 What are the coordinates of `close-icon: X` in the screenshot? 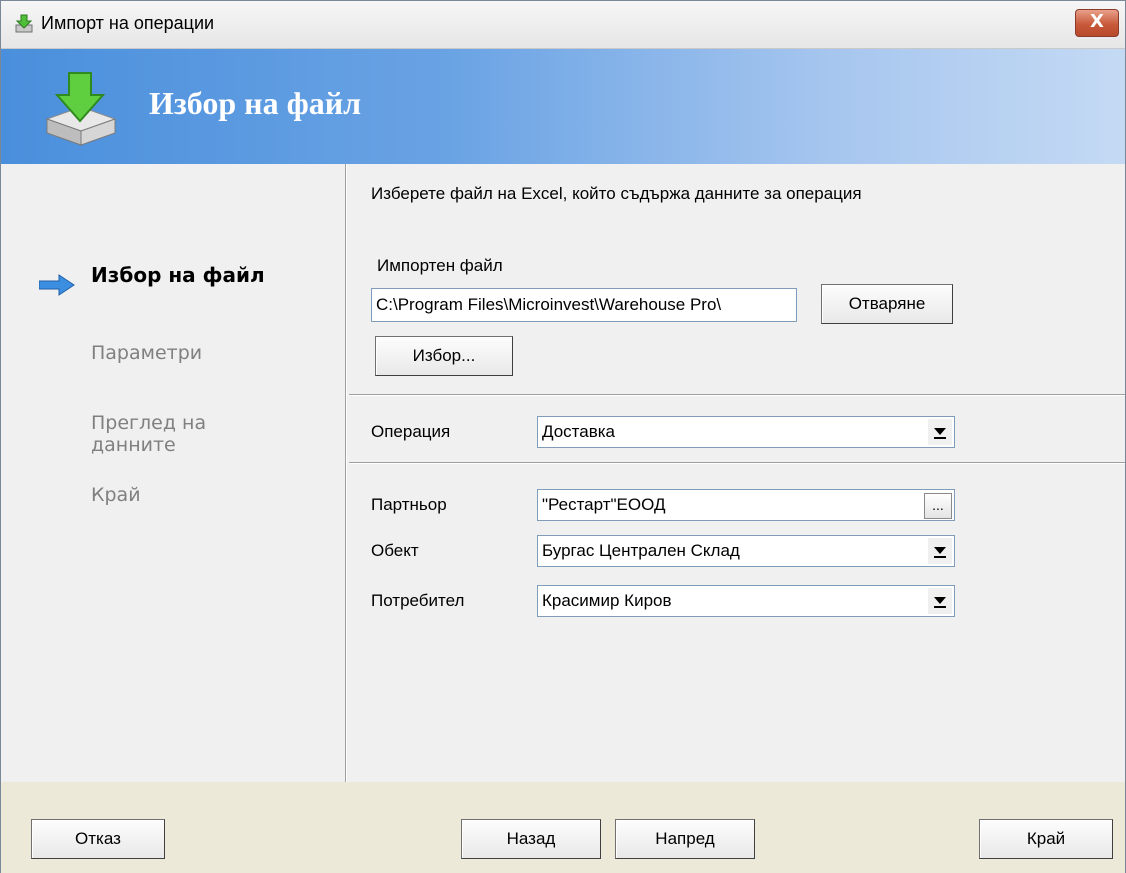 It's located at (1097, 21).